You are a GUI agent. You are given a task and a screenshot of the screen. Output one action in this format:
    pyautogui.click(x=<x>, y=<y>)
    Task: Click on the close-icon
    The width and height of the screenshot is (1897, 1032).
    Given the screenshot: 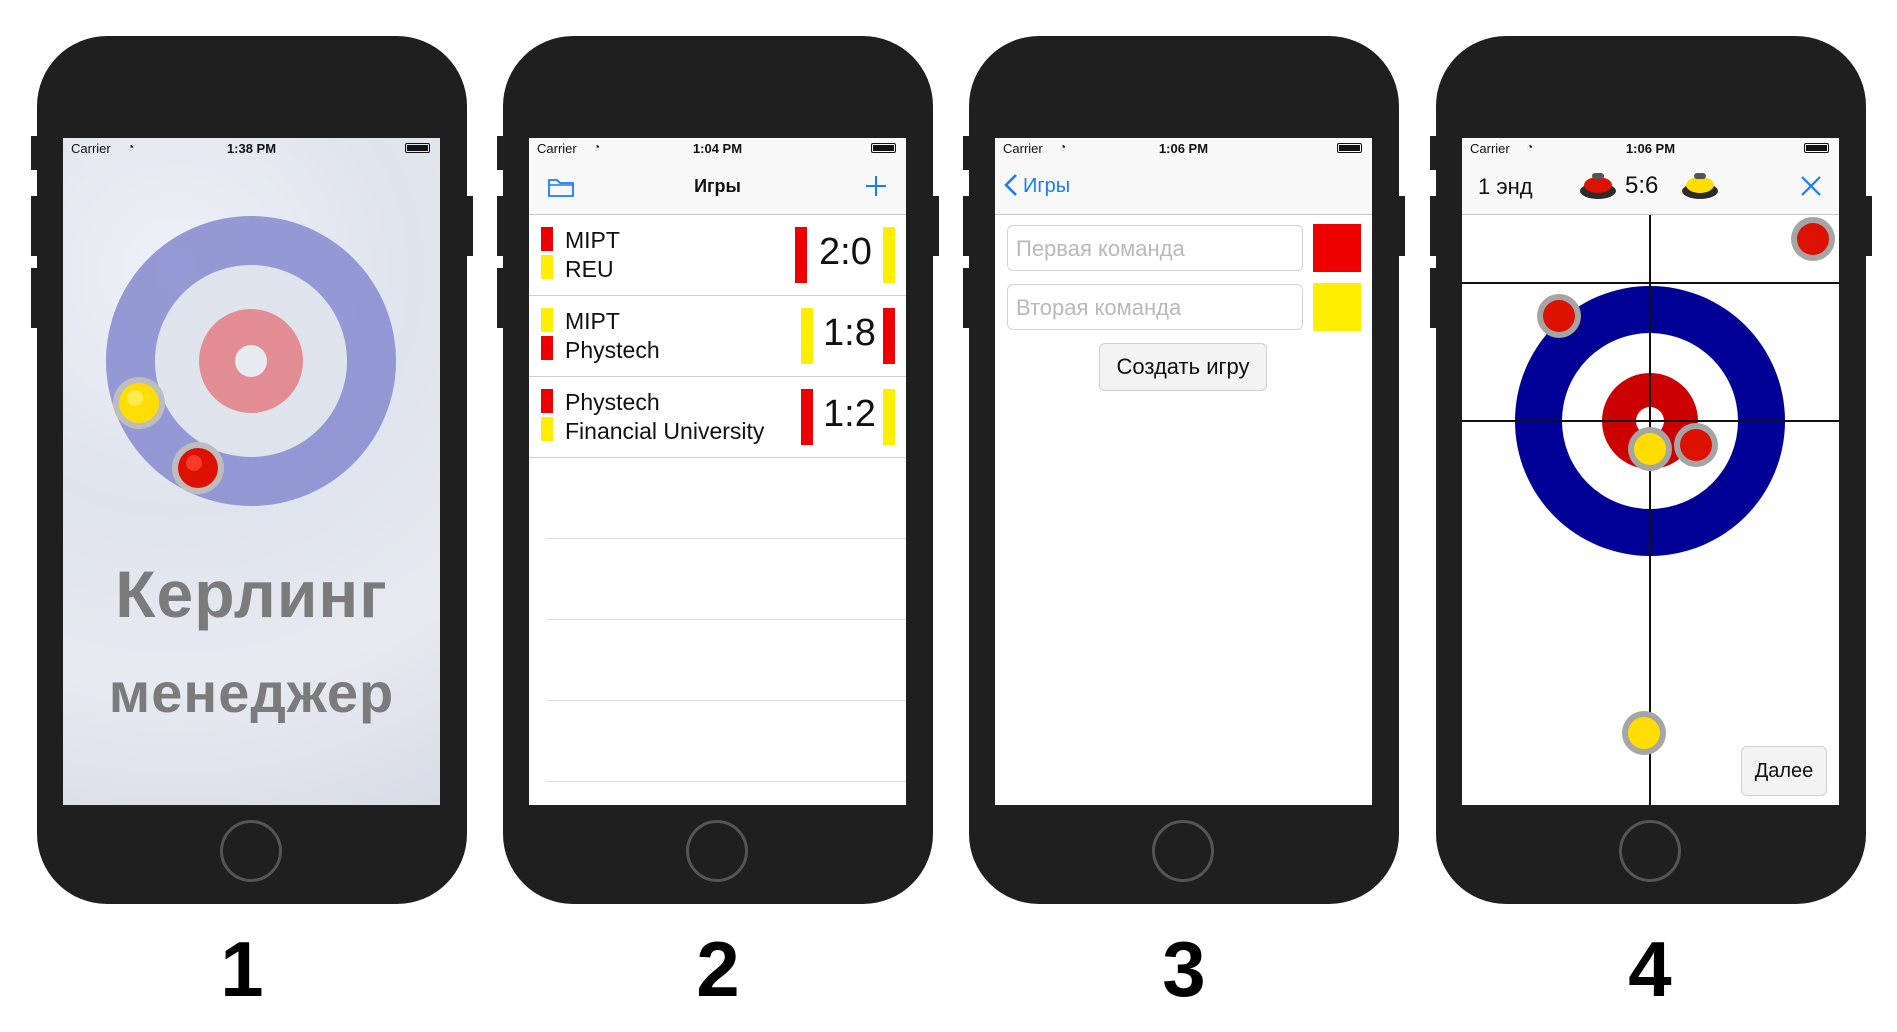 What is the action you would take?
    pyautogui.click(x=1811, y=186)
    